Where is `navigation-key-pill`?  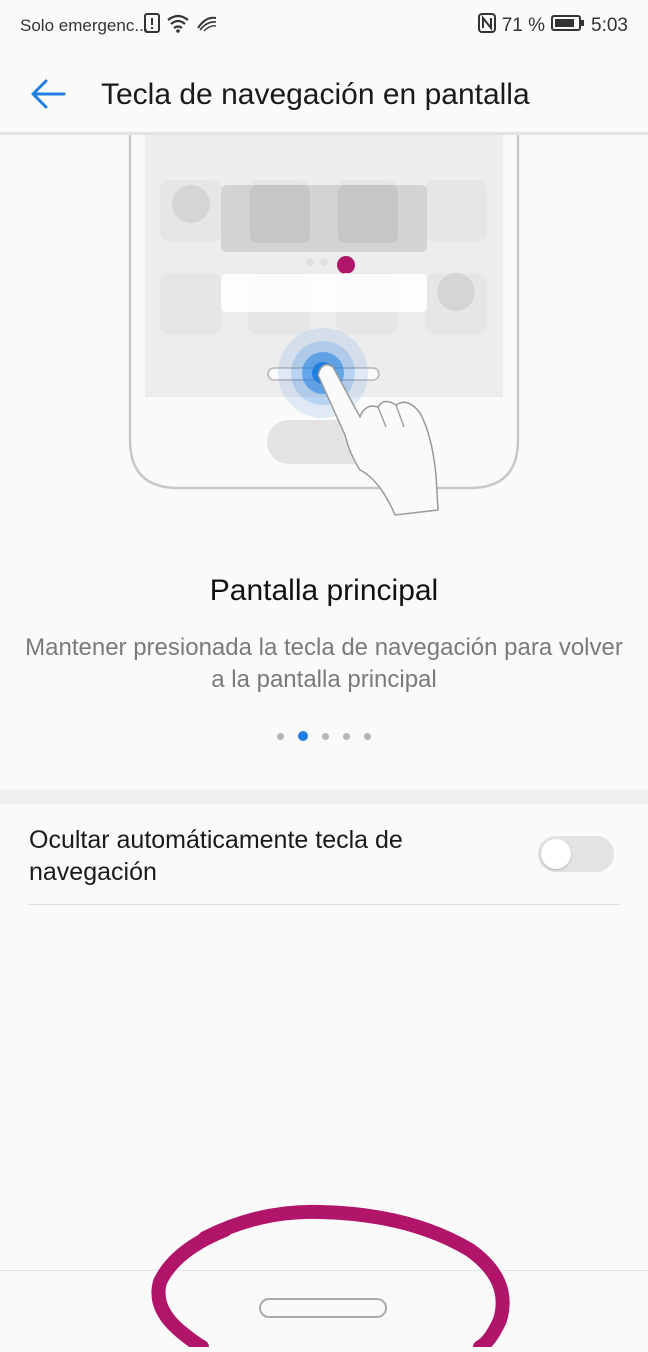
navigation-key-pill is located at coordinates (323, 1308).